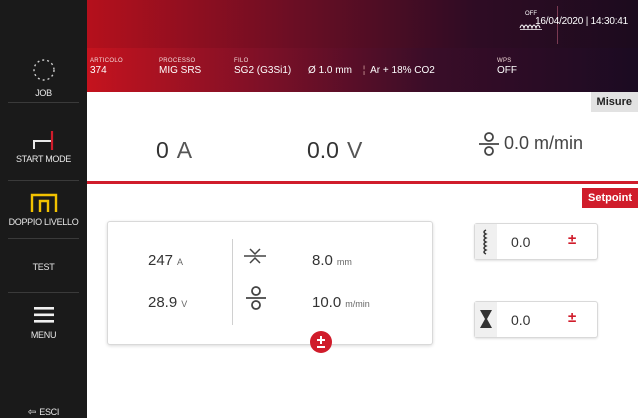  What do you see at coordinates (32, 412) in the screenshot?
I see `exit-icon: ⇦` at bounding box center [32, 412].